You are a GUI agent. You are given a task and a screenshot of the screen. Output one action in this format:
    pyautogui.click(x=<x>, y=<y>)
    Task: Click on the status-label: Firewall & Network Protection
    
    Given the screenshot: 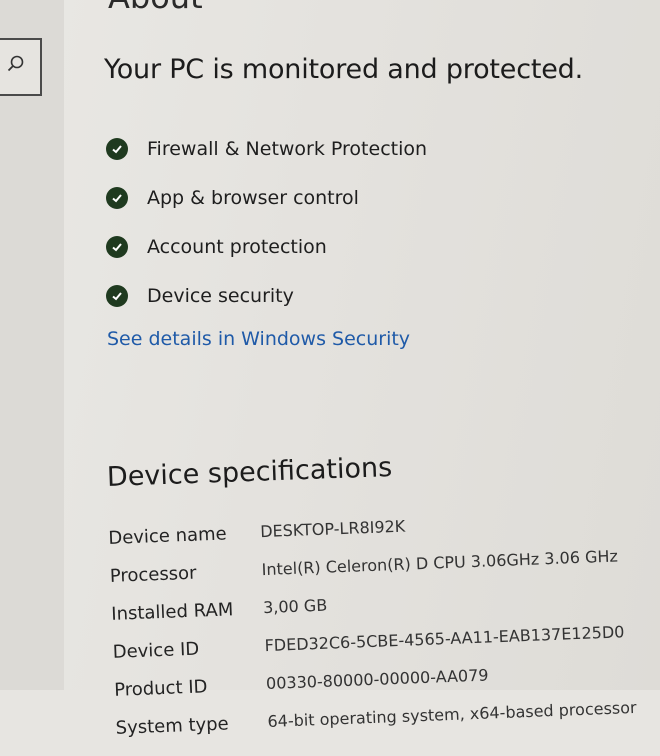 What is the action you would take?
    pyautogui.click(x=287, y=148)
    